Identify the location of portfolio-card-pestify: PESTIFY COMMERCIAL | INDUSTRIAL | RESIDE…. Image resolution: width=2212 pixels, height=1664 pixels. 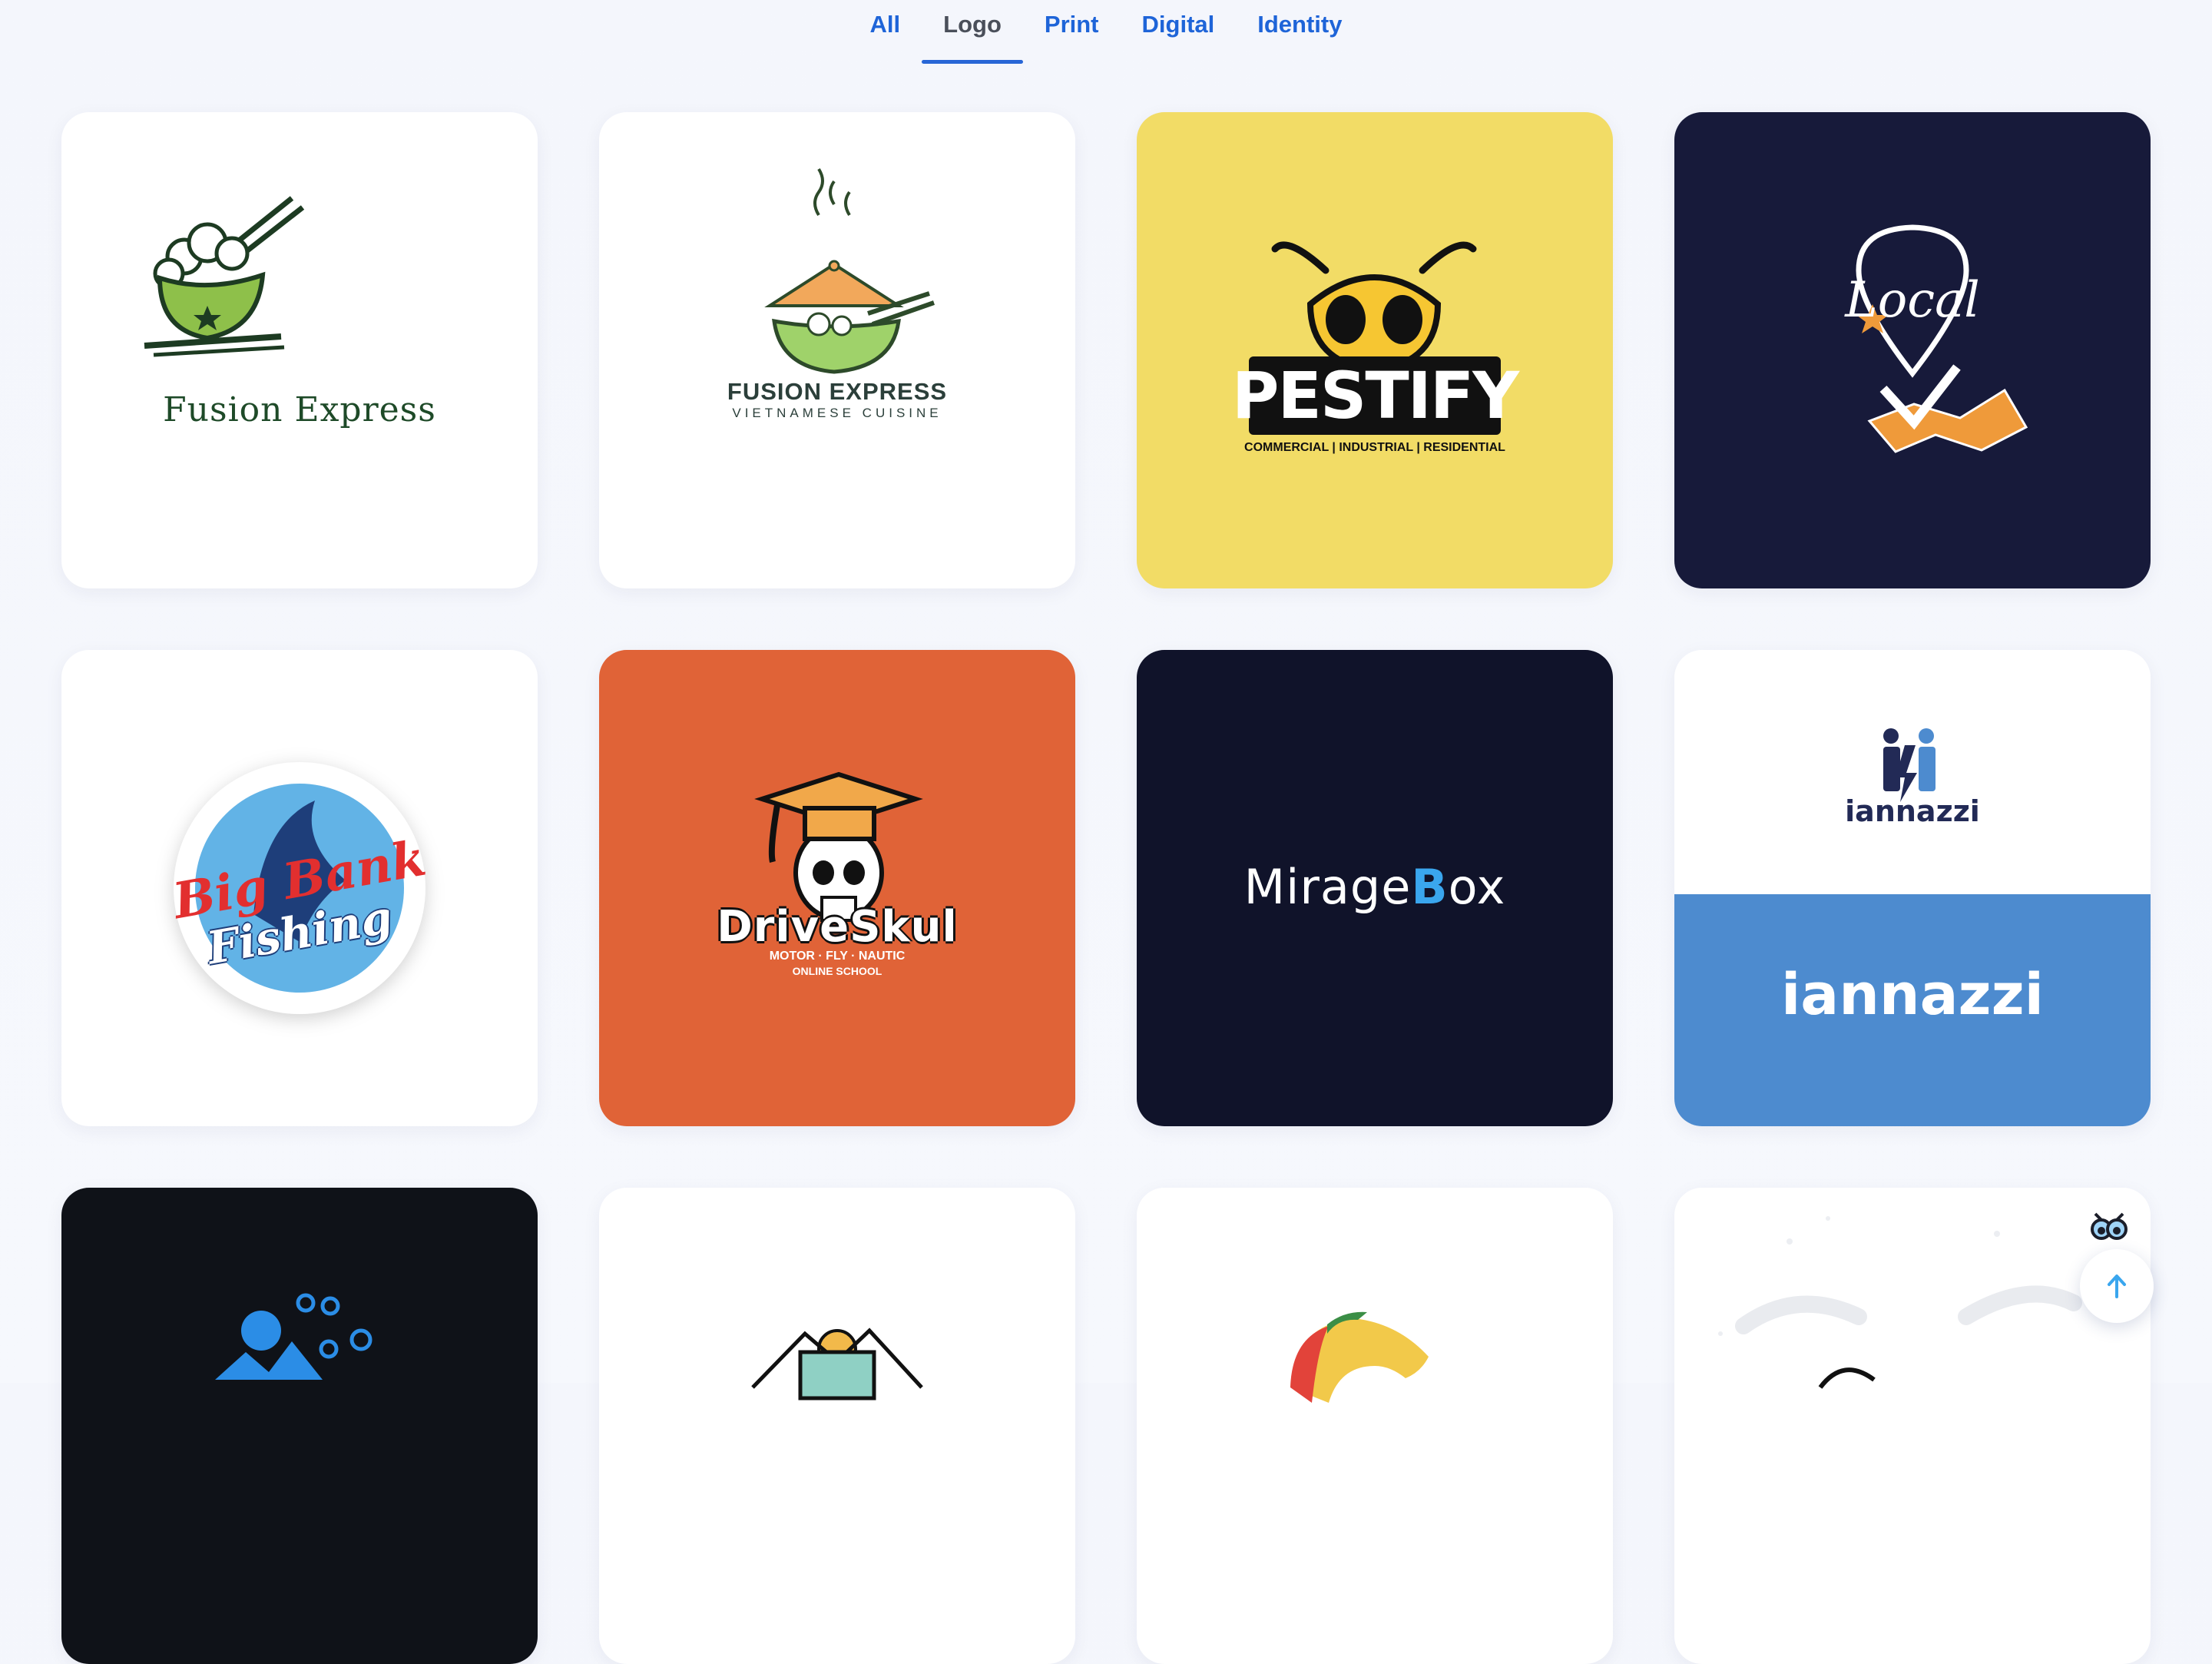
(1375, 350).